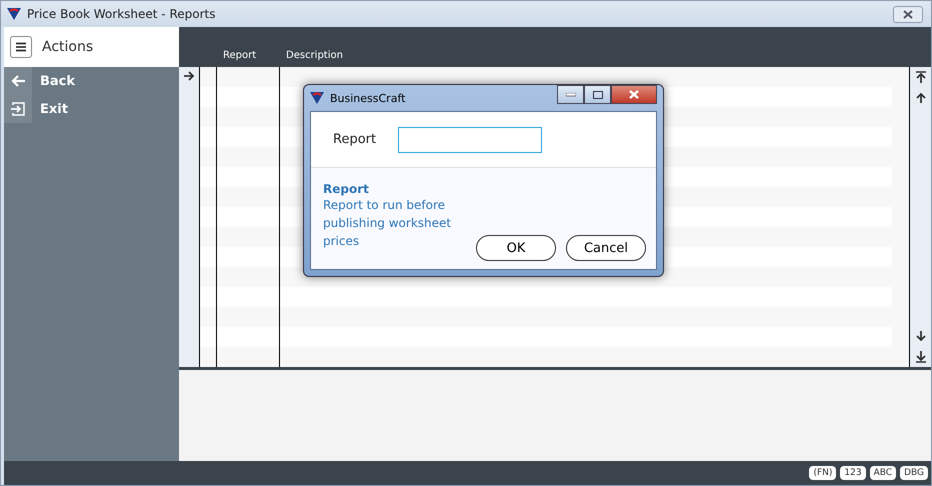 This screenshot has height=486, width=932. Describe the element at coordinates (121, 14) in the screenshot. I see `window-title: Price Book Worksheet - Reports` at that location.